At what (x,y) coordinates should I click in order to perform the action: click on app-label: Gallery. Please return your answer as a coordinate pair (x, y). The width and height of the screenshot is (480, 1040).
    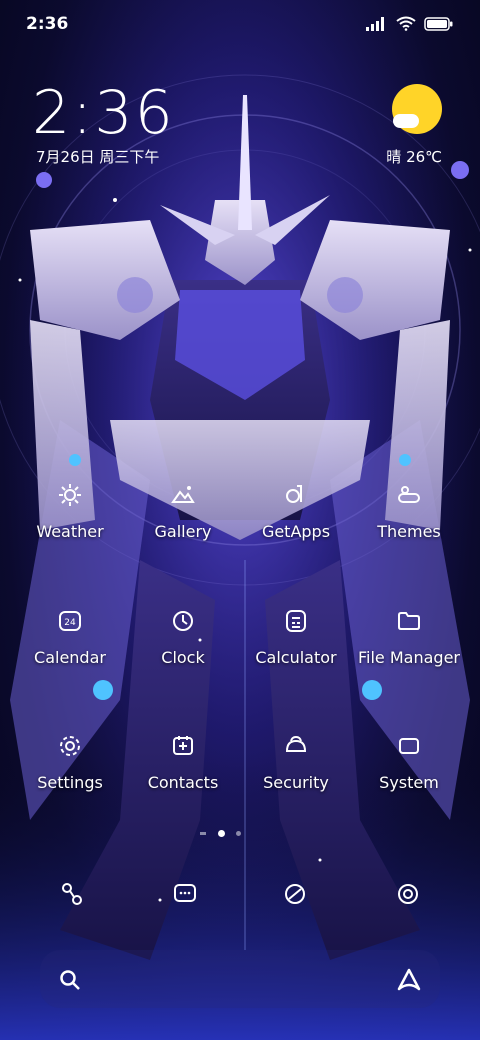
    Looking at the image, I should click on (183, 531).